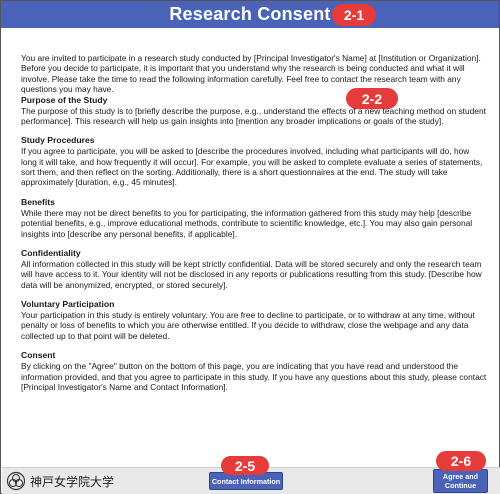 The height and width of the screenshot is (494, 500). What do you see at coordinates (68, 304) in the screenshot?
I see `section-heading: Voluntary Participation` at bounding box center [68, 304].